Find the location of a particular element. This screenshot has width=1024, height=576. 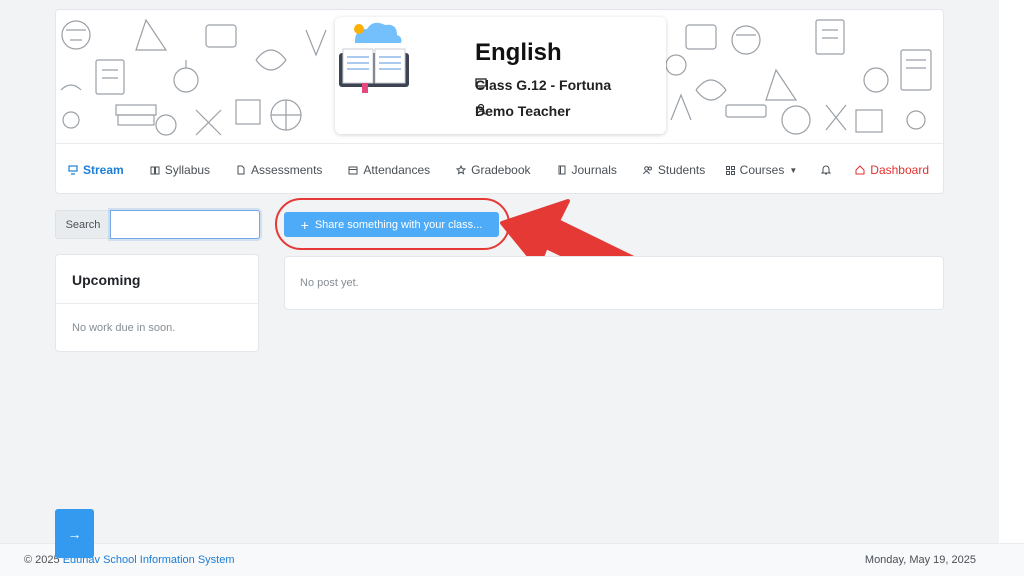

tab-label: Attendances is located at coordinates (397, 169).